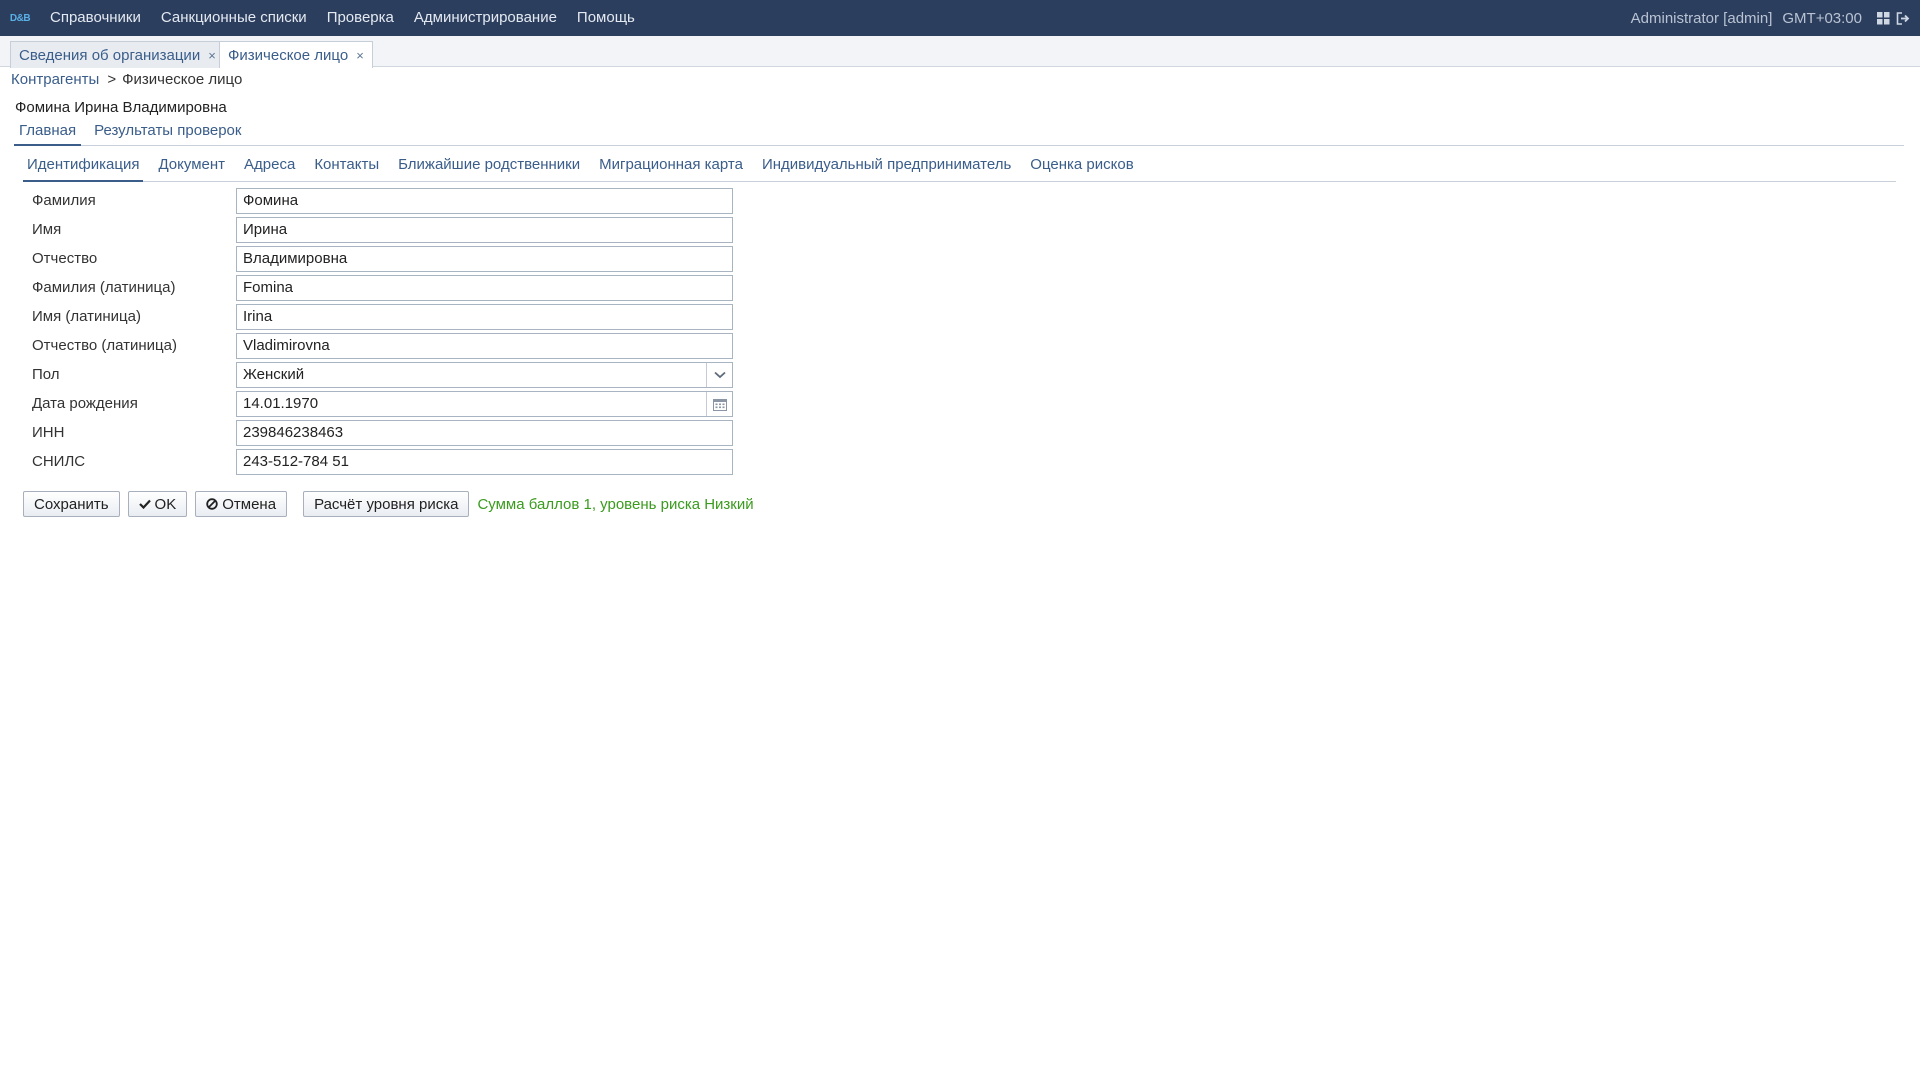 The width and height of the screenshot is (1920, 1080). I want to click on breadcrumb-link-counterparties: Контрагенты, so click(55, 79).